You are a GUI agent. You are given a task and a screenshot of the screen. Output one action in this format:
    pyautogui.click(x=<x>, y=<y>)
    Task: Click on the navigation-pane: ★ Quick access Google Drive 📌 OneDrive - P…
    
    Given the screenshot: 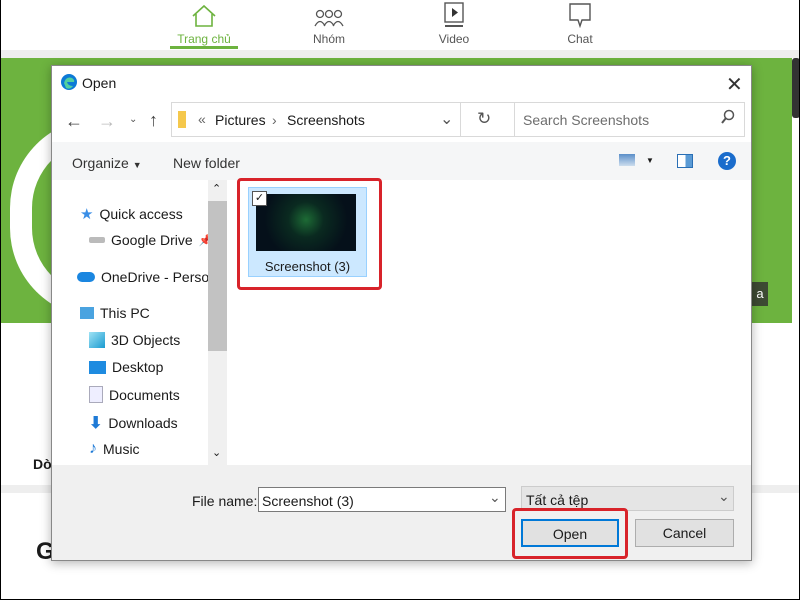 What is the action you would take?
    pyautogui.click(x=139, y=322)
    